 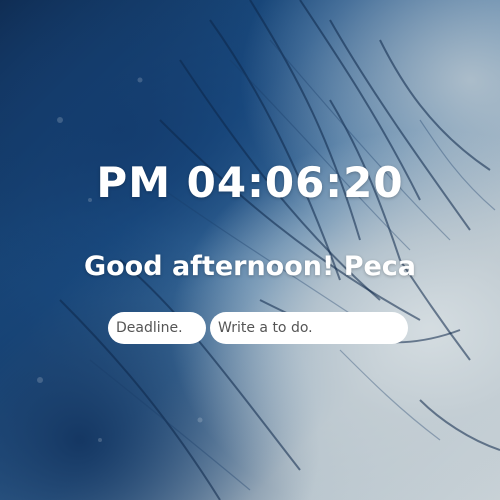 I want to click on greeting: Good afternoon! Peca, so click(x=250, y=266).